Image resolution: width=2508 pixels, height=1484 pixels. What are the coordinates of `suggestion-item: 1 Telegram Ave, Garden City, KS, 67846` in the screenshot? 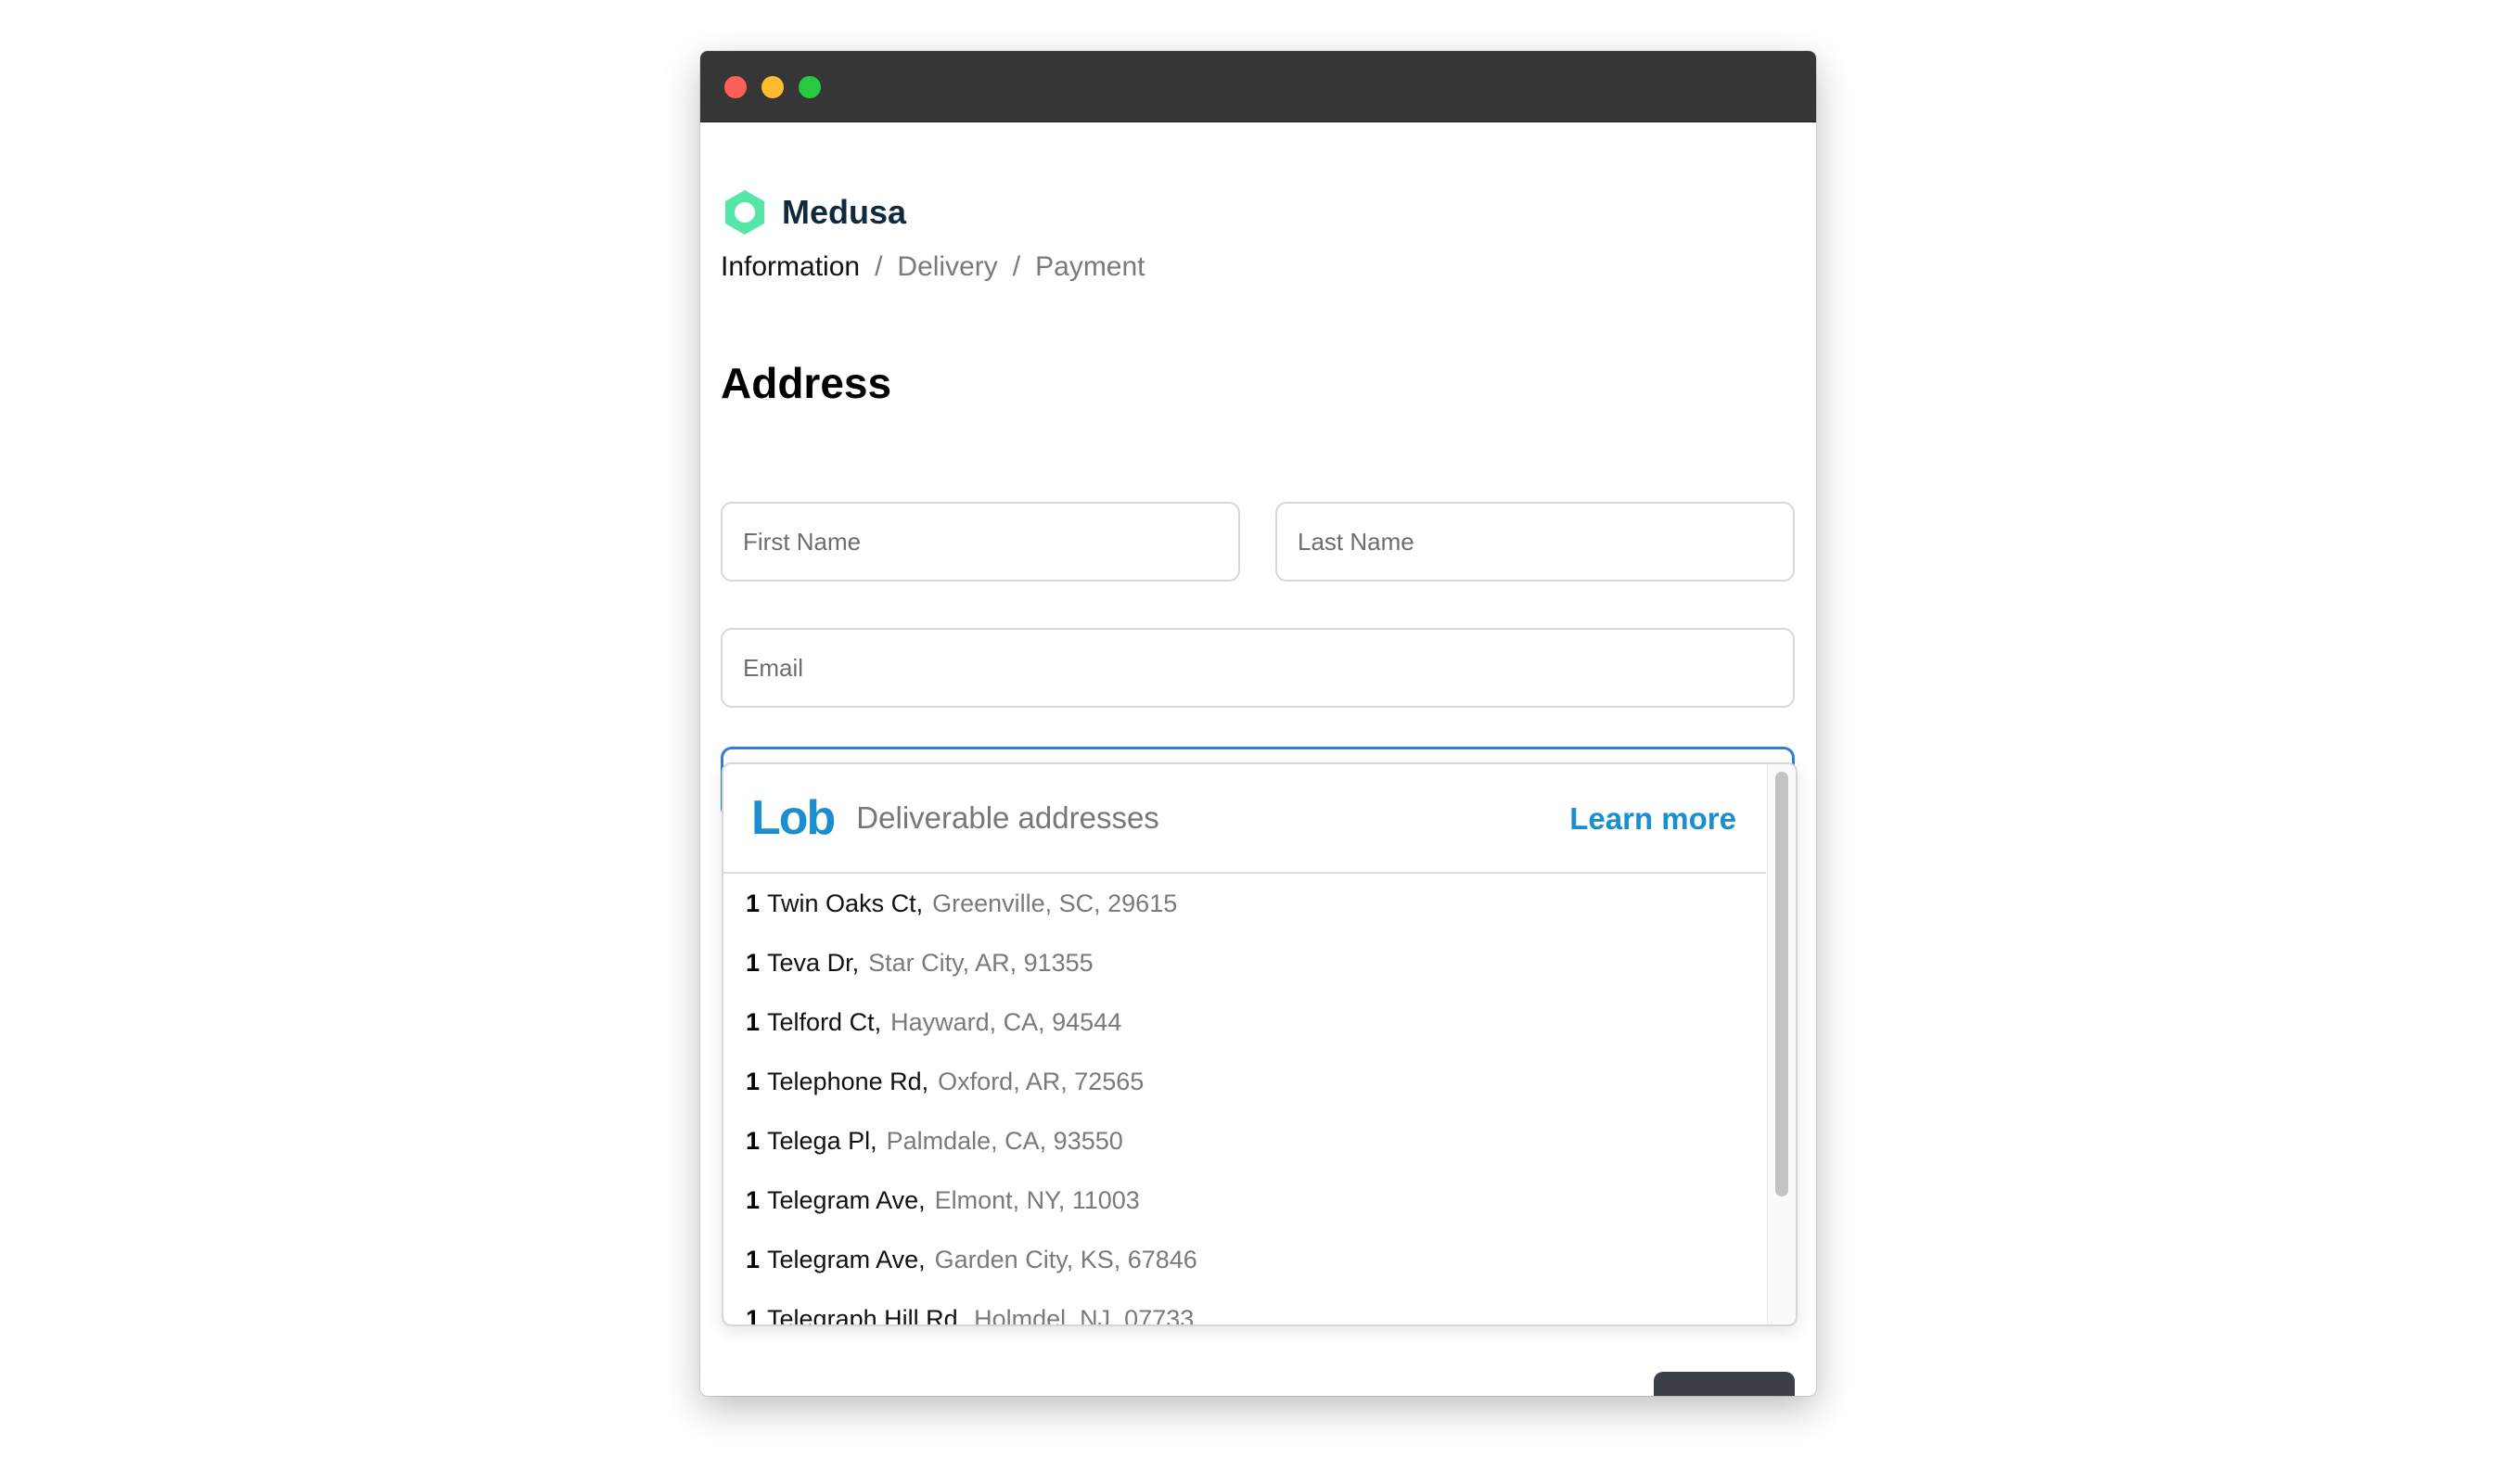 It's located at (1244, 1259).